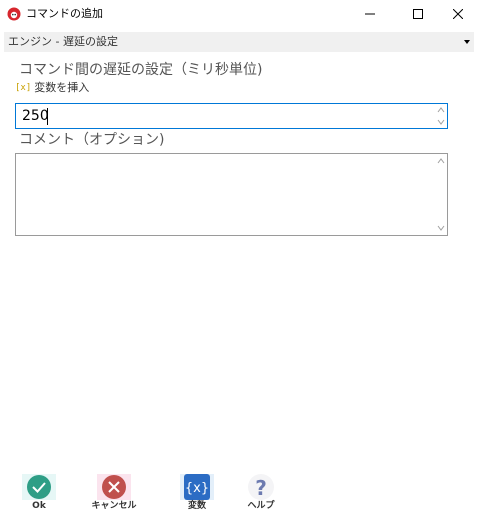 The image size is (480, 515). I want to click on minimize-button, so click(370, 14).